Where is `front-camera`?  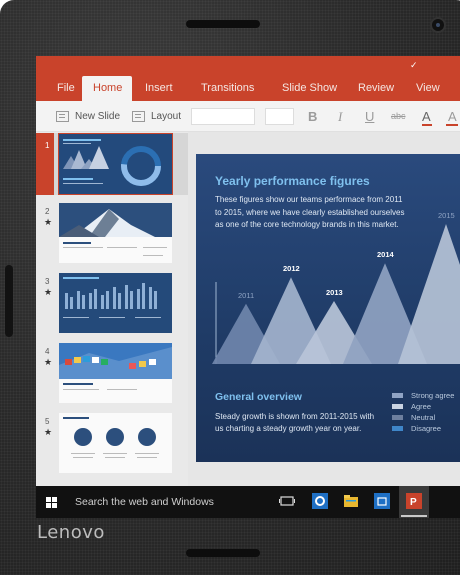 front-camera is located at coordinates (438, 25).